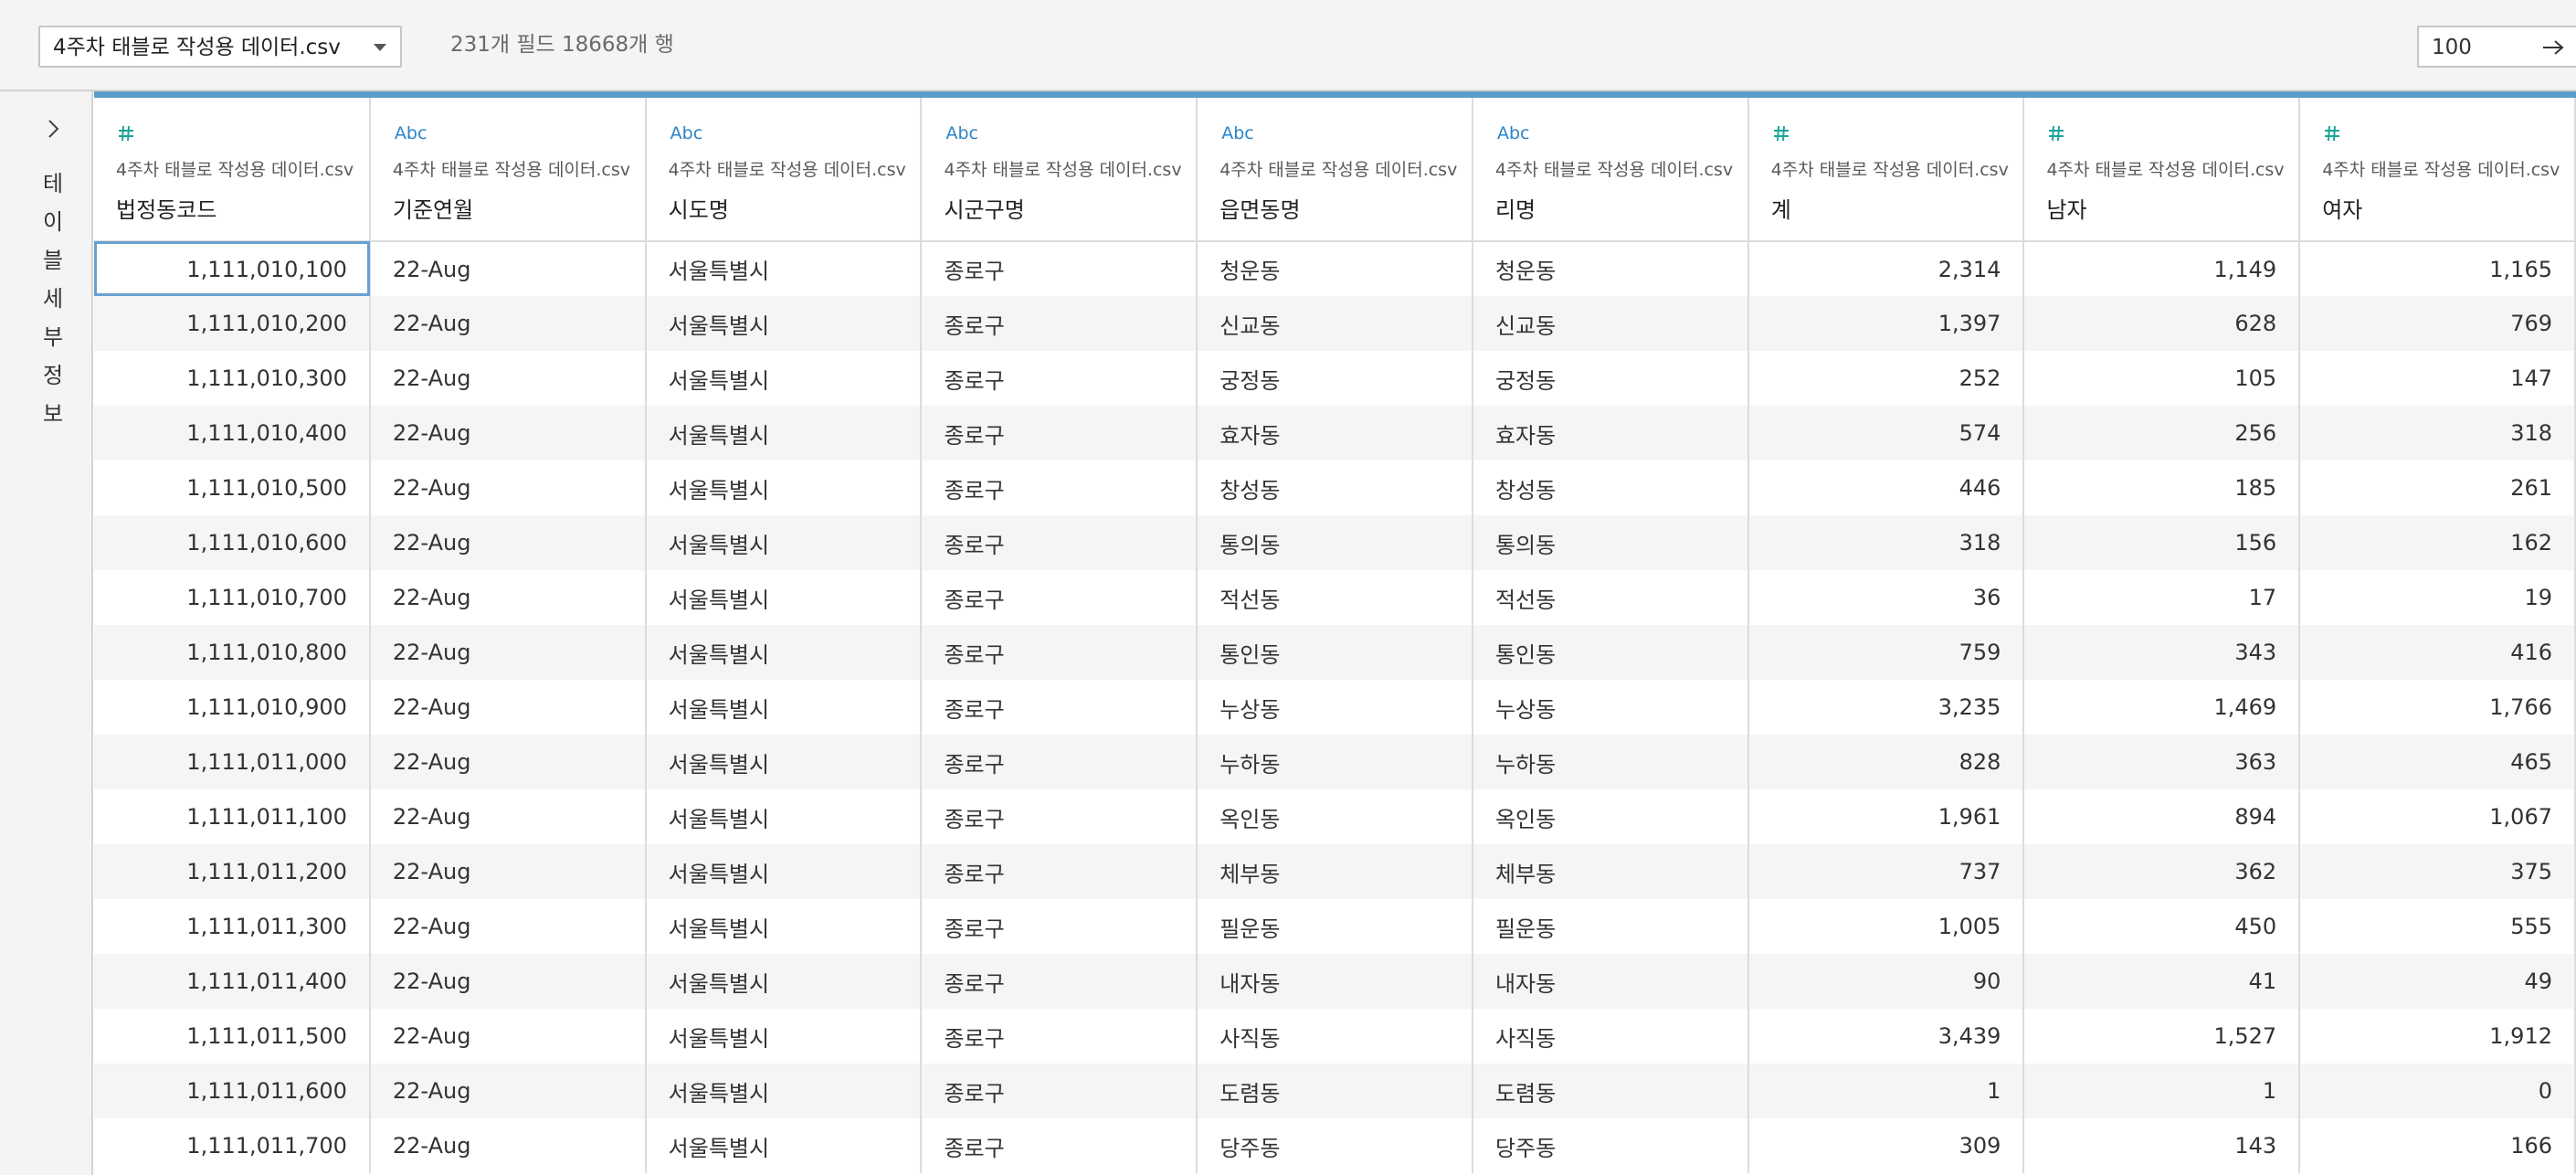  Describe the element at coordinates (2437, 762) in the screenshot. I see `table-cell: 465` at that location.